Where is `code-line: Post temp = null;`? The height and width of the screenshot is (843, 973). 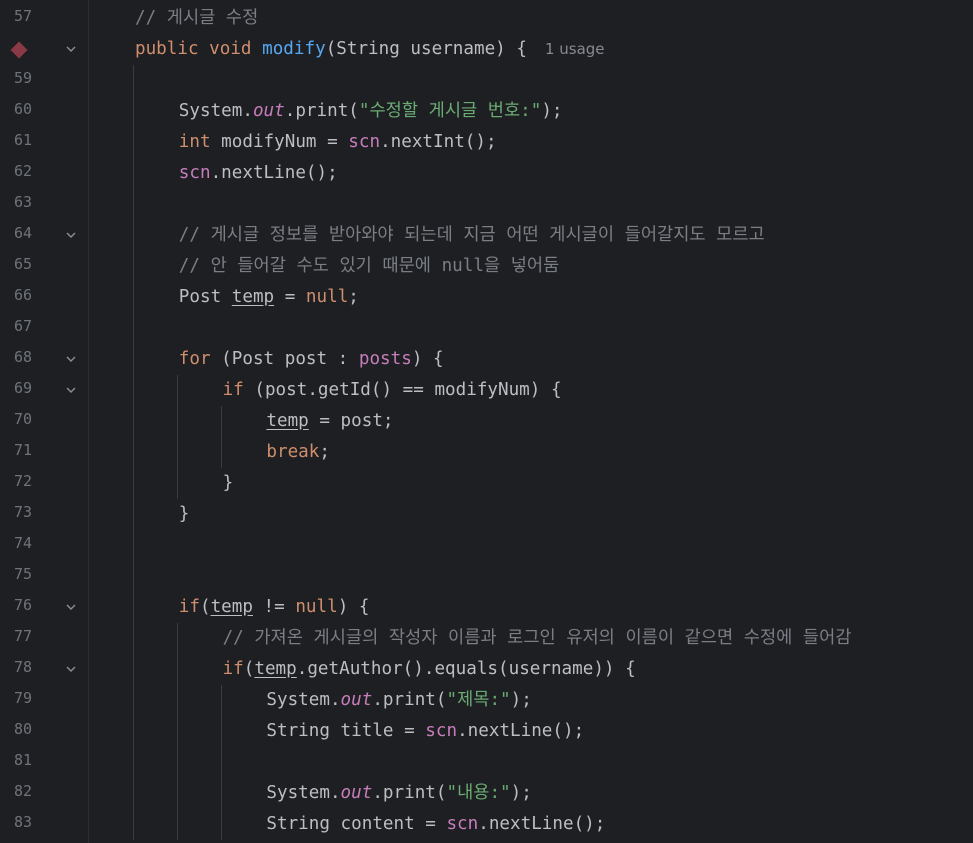
code-line: Post temp = null; is located at coordinates (269, 297).